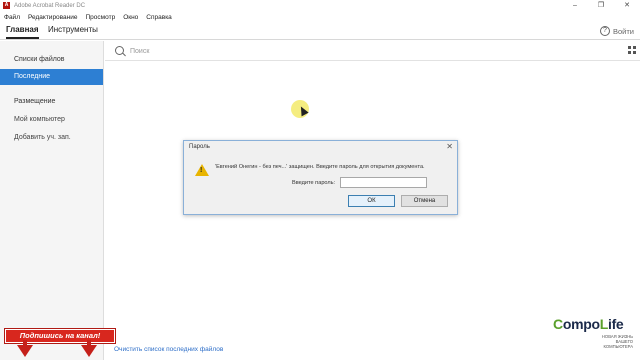 This screenshot has width=640, height=360. Describe the element at coordinates (623, 31) in the screenshot. I see `sign-in-link: Войти` at that location.